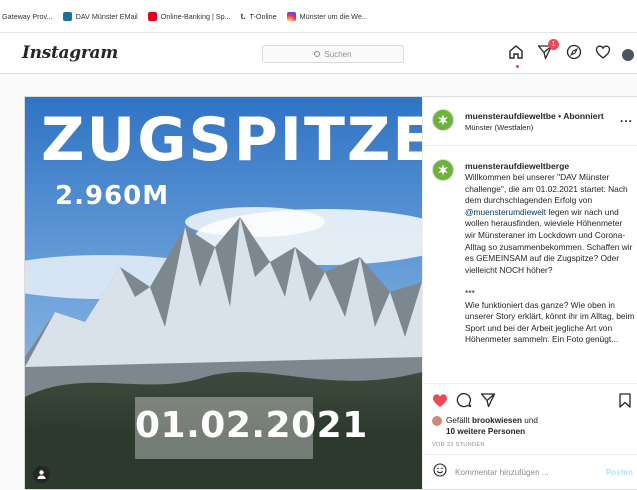 This screenshot has height=490, width=637. I want to click on profile-avatar, so click(628, 54).